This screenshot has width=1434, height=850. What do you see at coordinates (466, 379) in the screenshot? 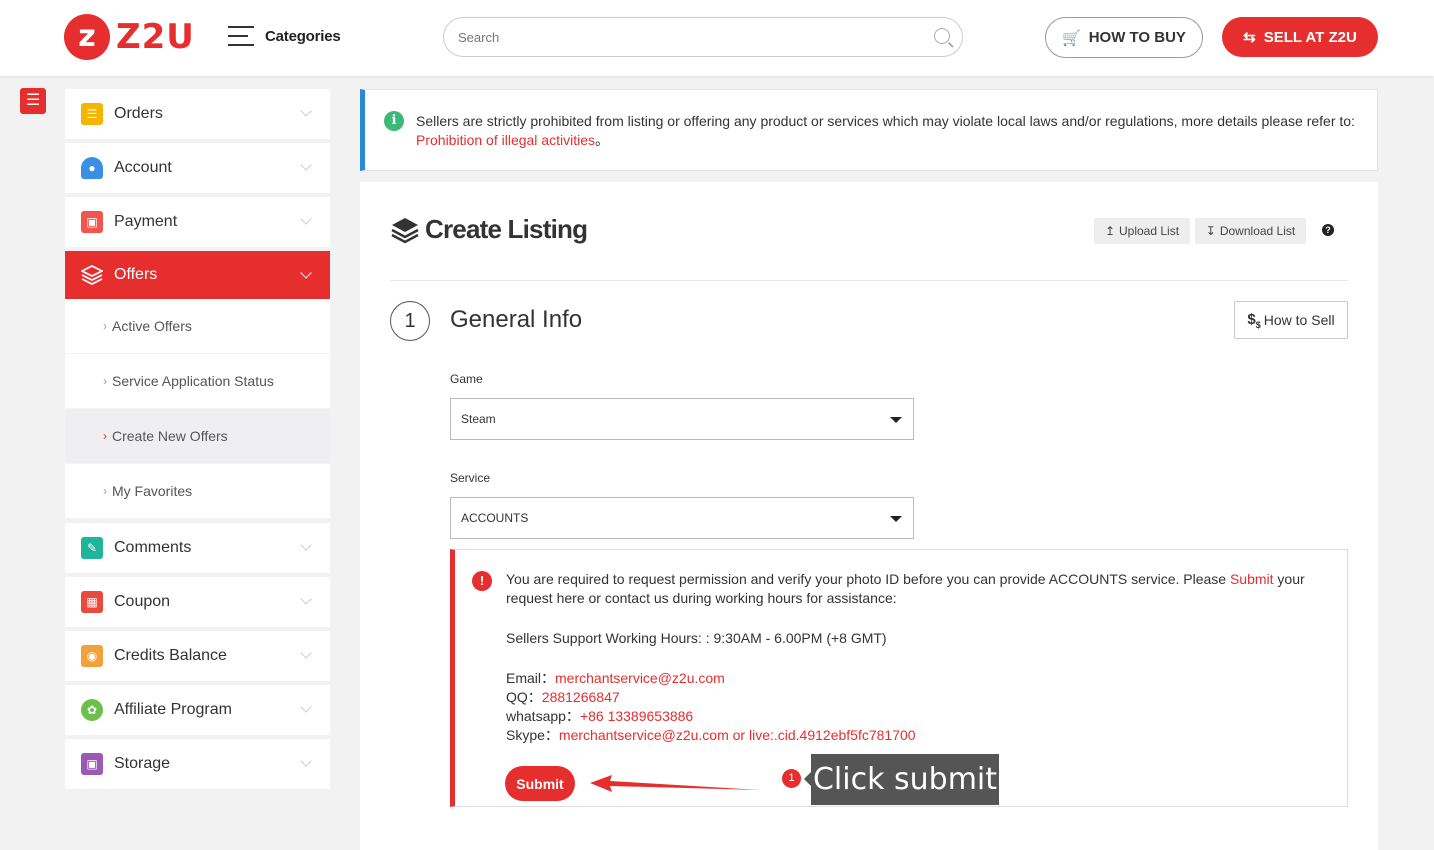
I see `game-label: Game` at bounding box center [466, 379].